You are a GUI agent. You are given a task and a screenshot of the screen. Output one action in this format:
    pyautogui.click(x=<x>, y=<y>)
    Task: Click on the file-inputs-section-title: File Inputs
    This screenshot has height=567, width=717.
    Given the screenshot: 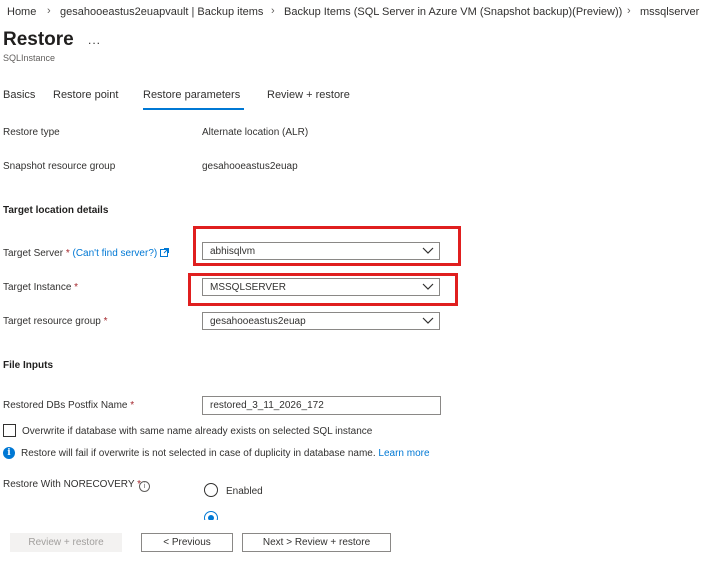 What is the action you would take?
    pyautogui.click(x=28, y=365)
    